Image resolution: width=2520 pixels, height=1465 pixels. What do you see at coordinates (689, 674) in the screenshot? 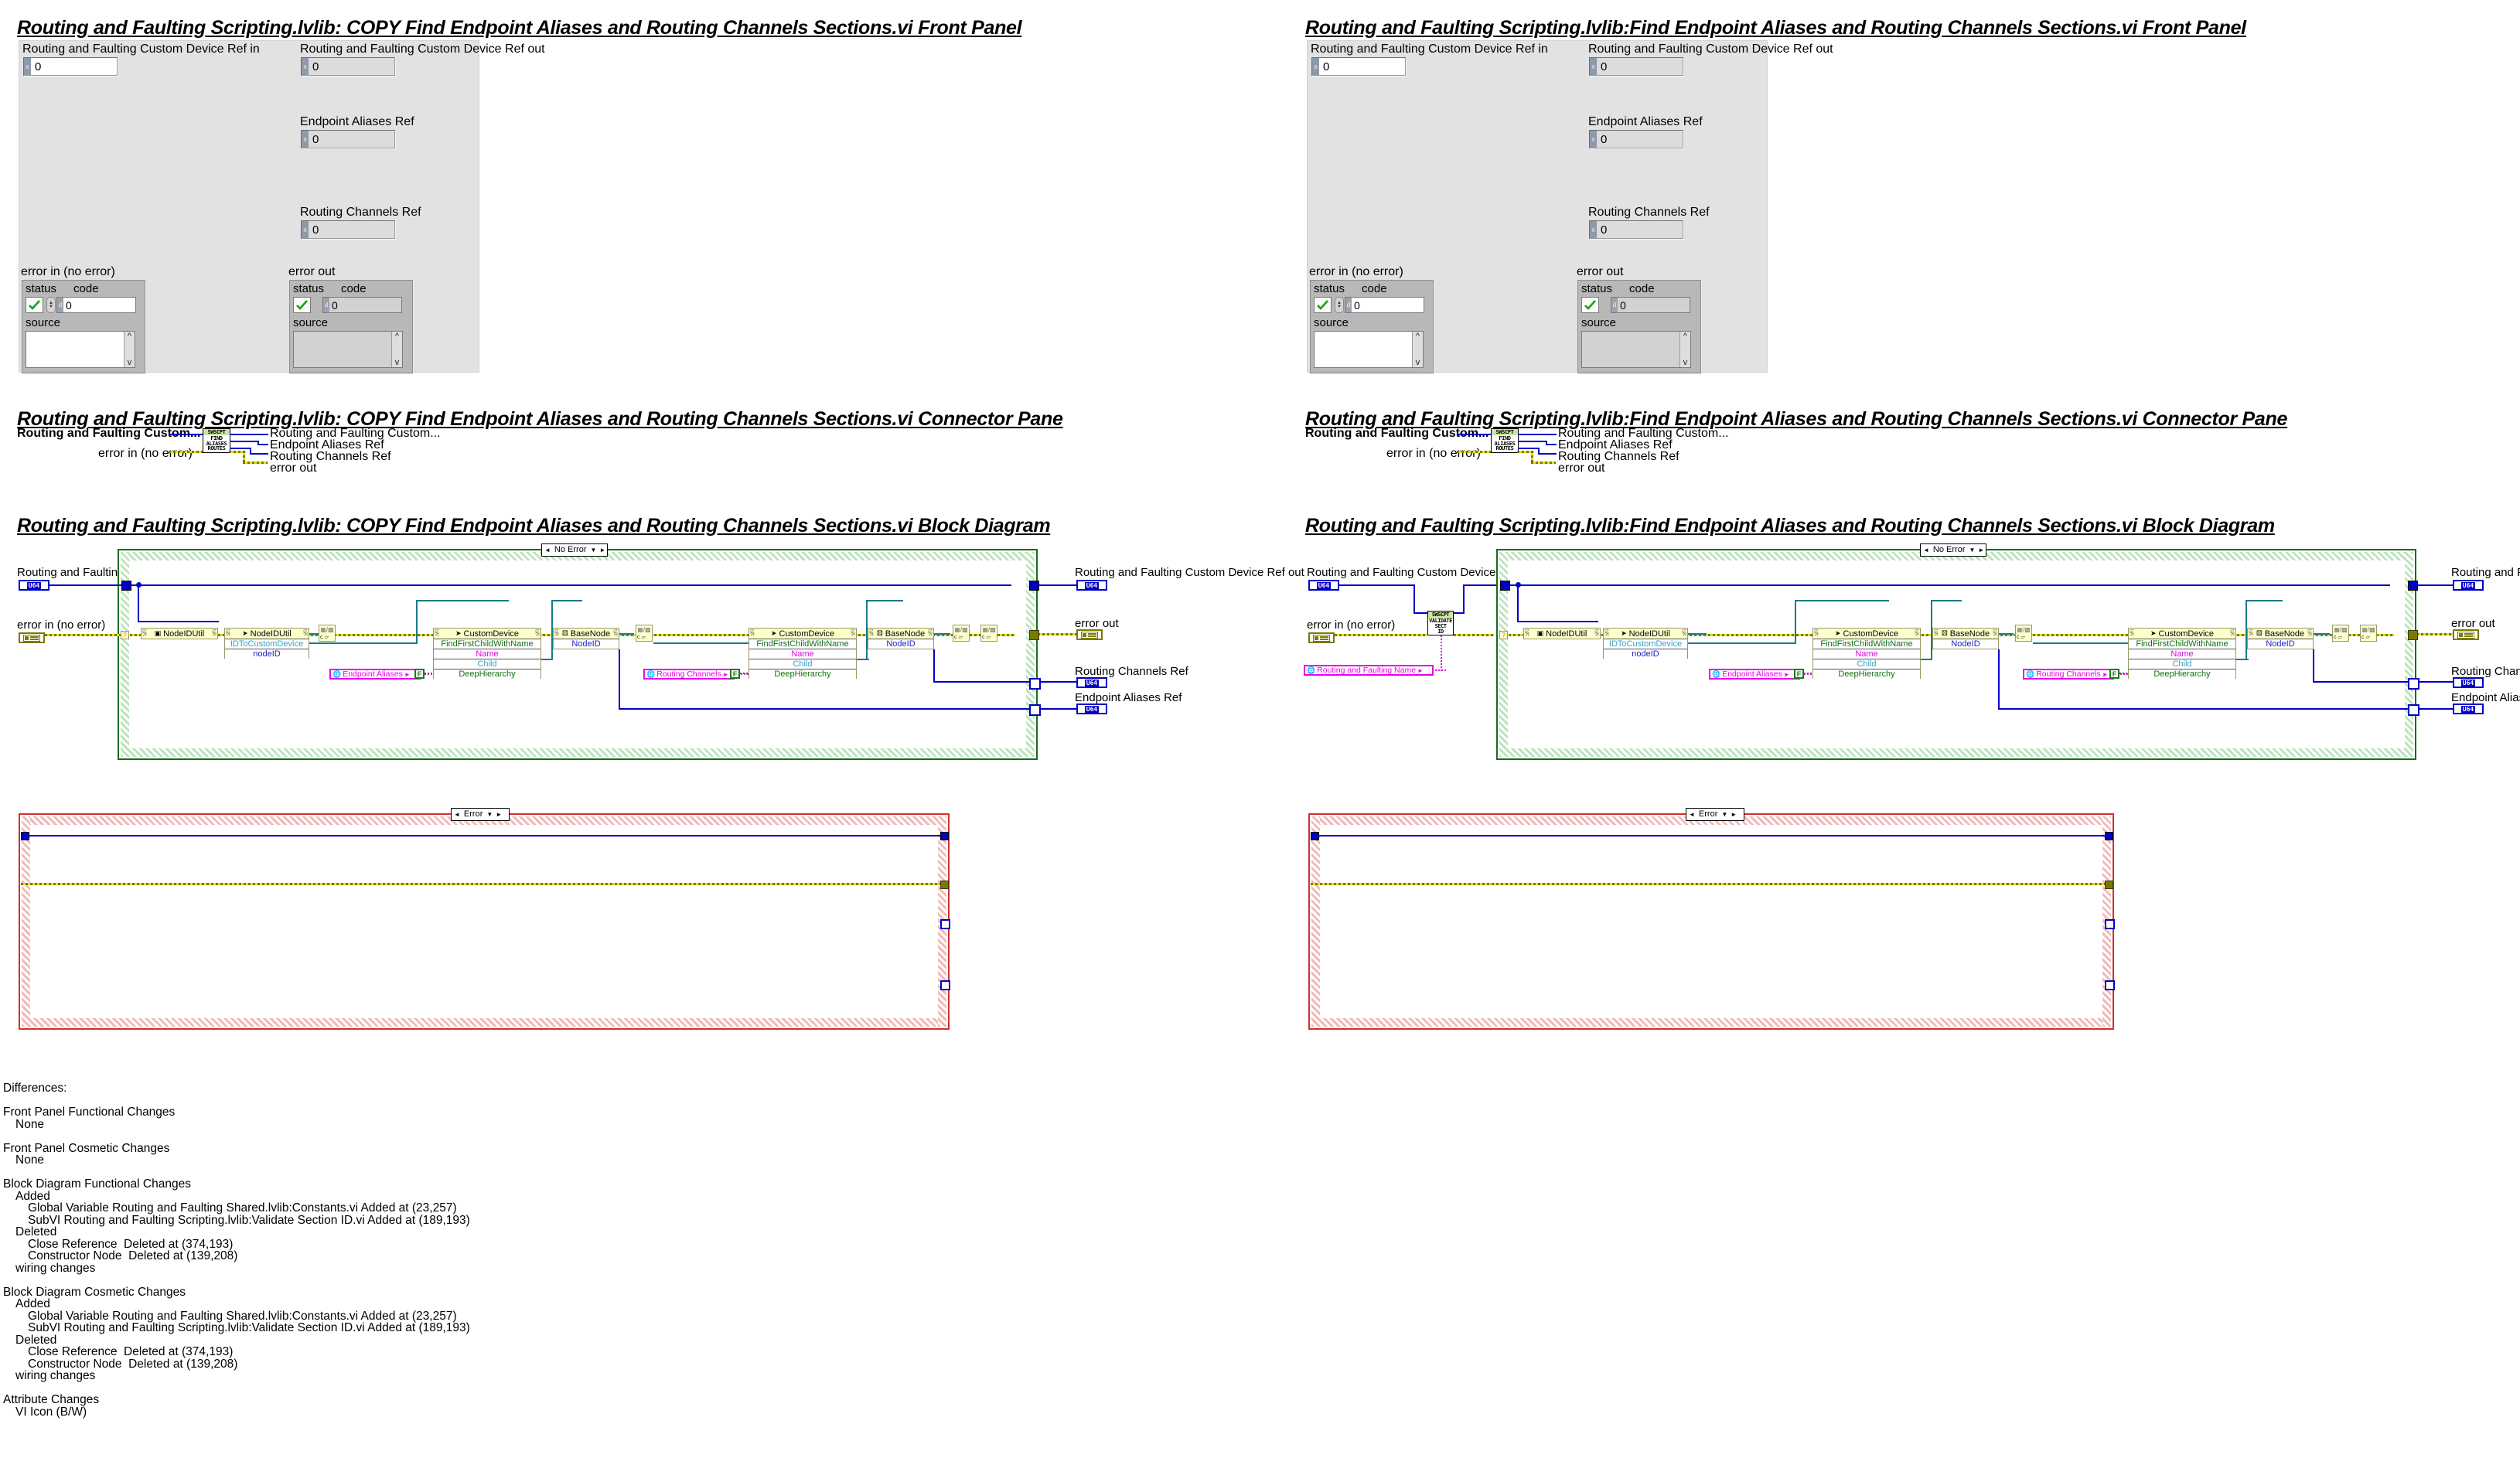
I see `global-routing-channels: 🌐 Routing Channels ►` at bounding box center [689, 674].